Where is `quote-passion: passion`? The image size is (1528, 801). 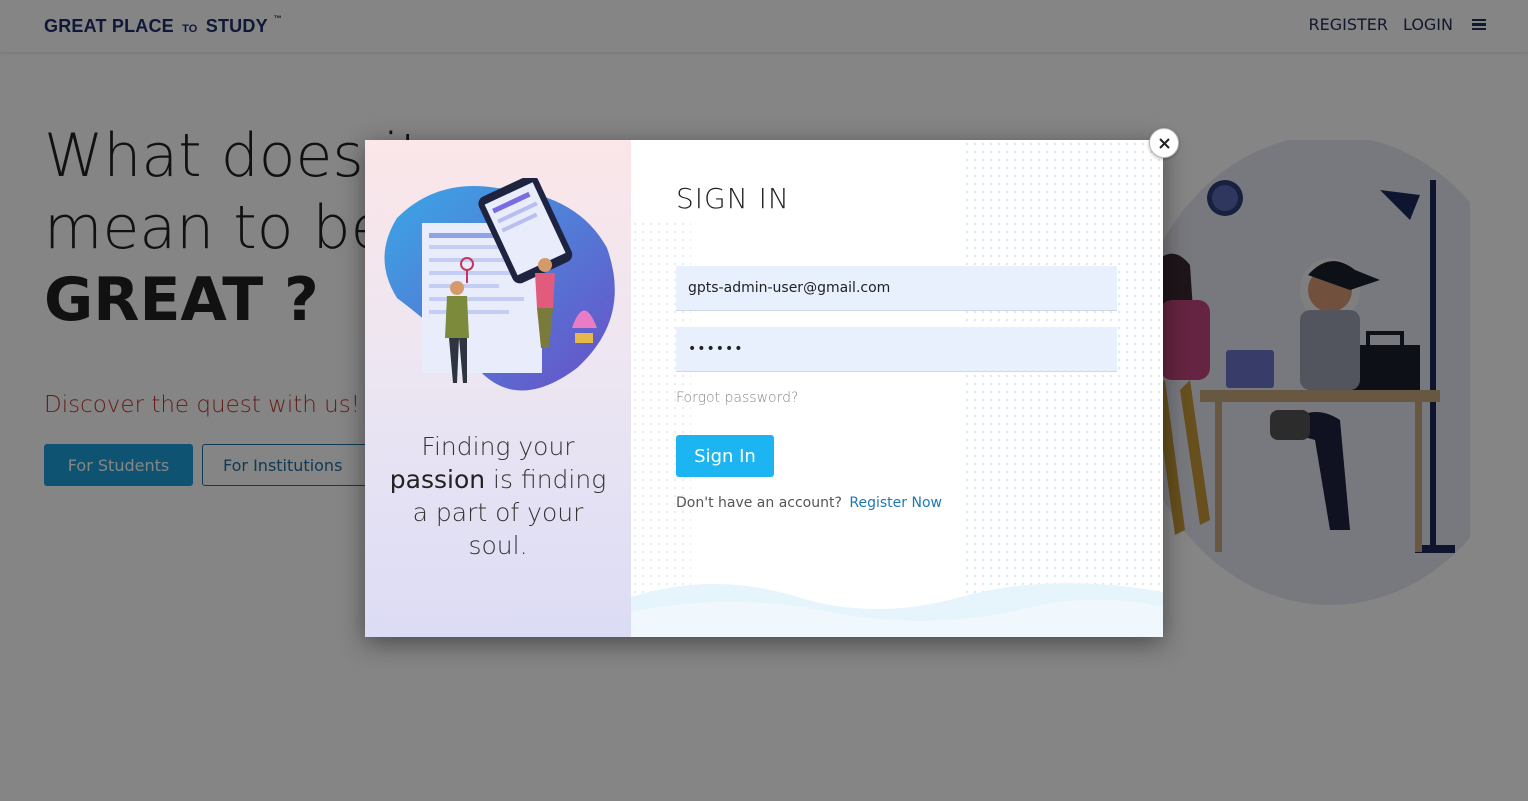 quote-passion: passion is located at coordinates (437, 479).